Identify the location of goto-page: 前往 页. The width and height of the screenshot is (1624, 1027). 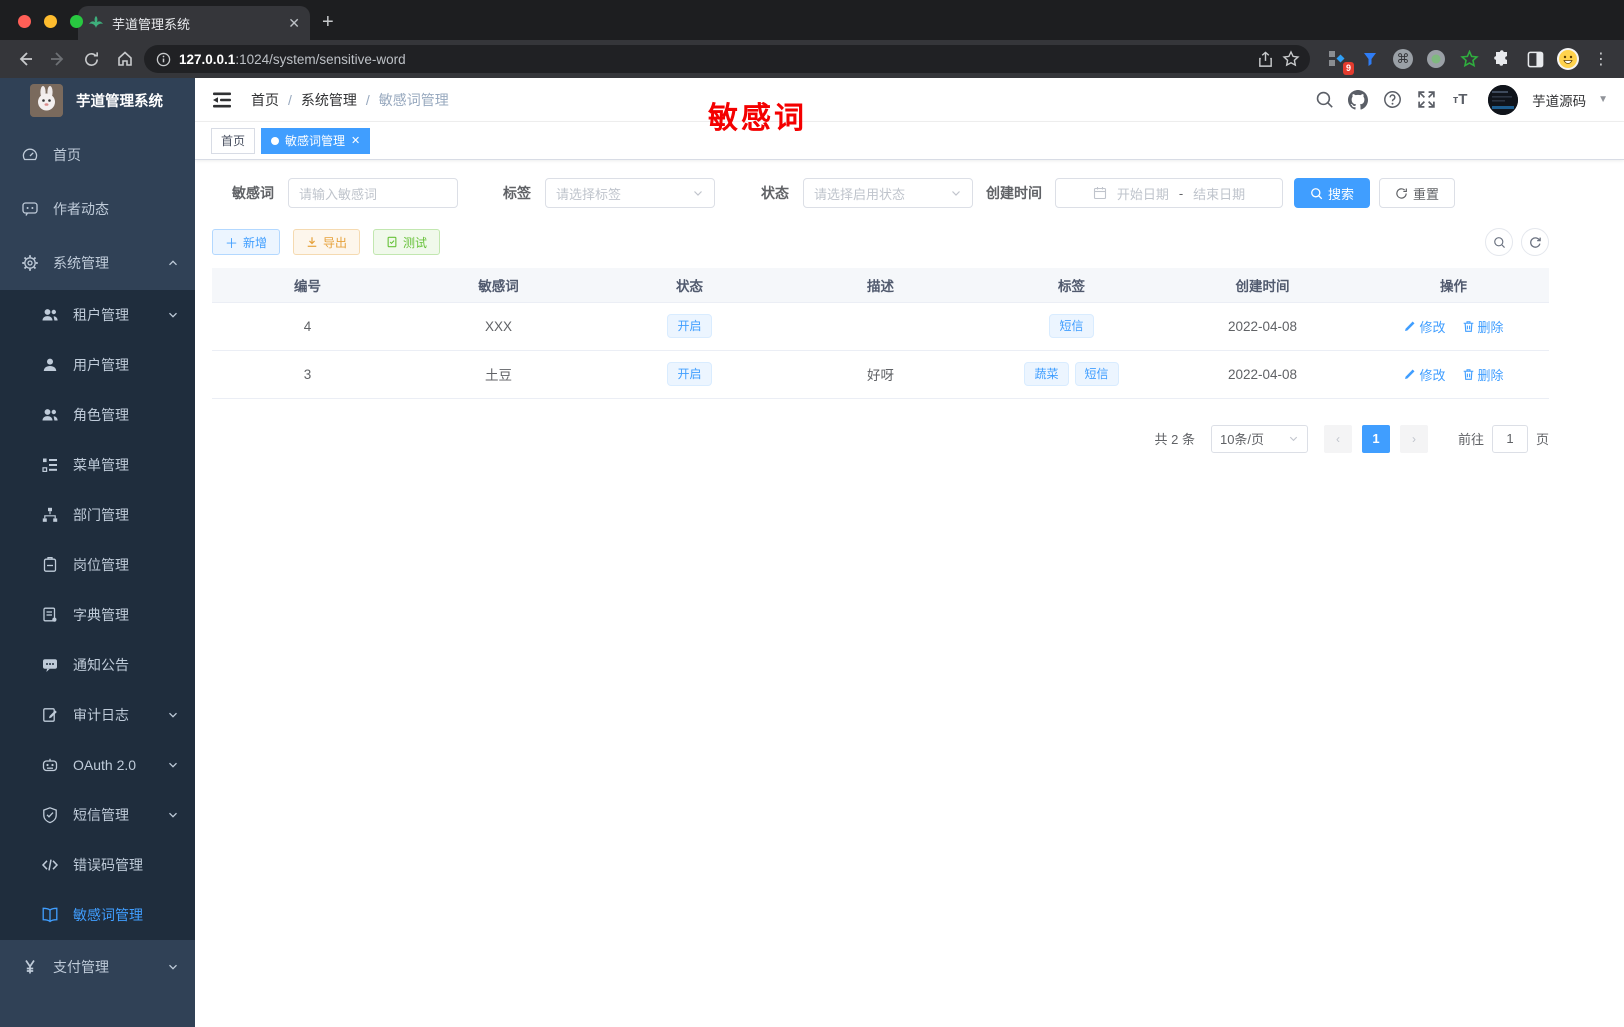
(1503, 438).